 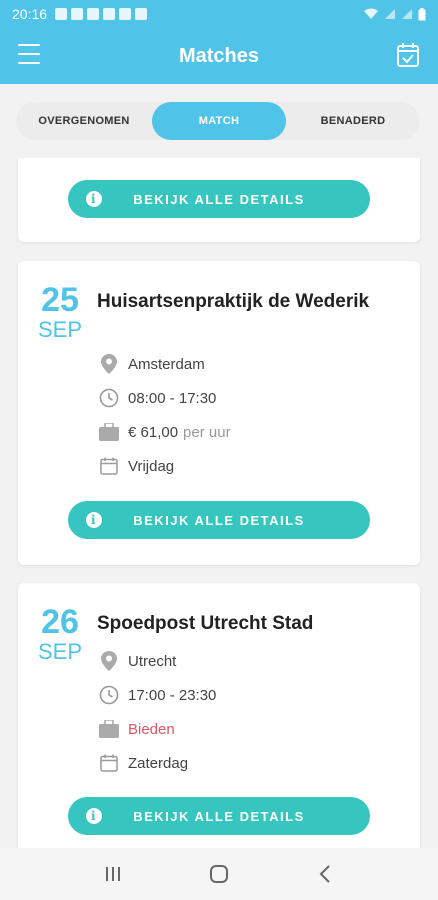 I want to click on status-time: 20:16, so click(x=30, y=14).